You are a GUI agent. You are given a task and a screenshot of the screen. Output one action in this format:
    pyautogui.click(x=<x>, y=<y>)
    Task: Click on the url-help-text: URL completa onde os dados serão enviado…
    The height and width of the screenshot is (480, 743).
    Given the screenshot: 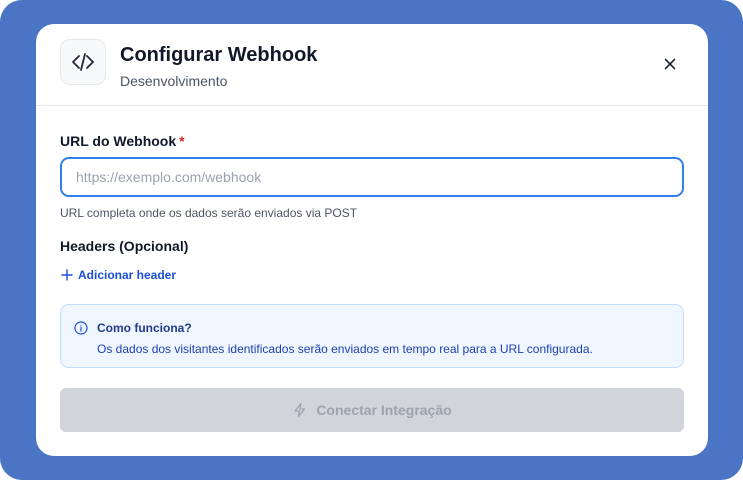 What is the action you would take?
    pyautogui.click(x=209, y=213)
    